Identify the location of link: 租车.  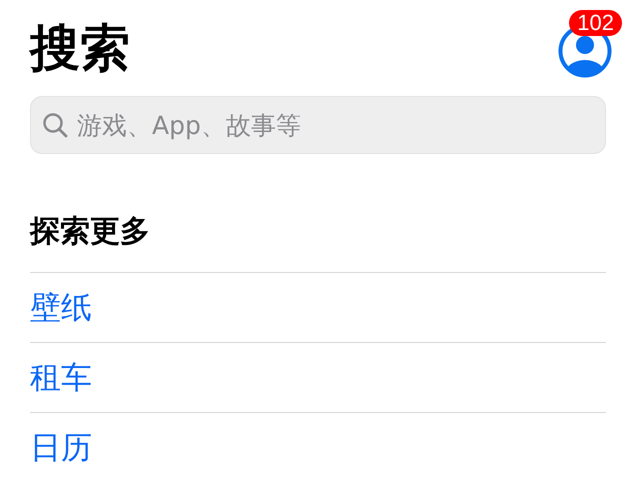
(61, 377).